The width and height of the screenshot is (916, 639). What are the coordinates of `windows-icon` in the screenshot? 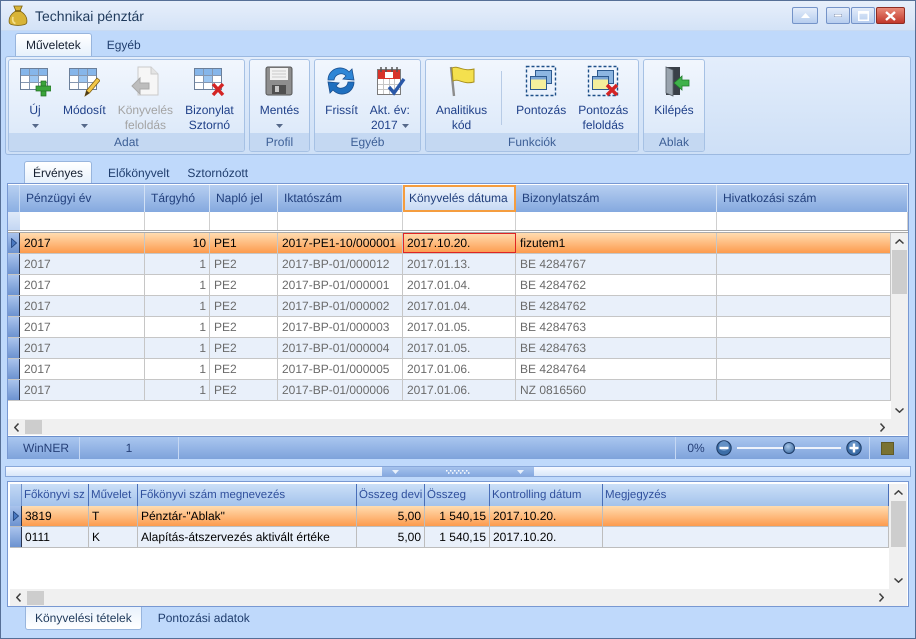 It's located at (541, 81).